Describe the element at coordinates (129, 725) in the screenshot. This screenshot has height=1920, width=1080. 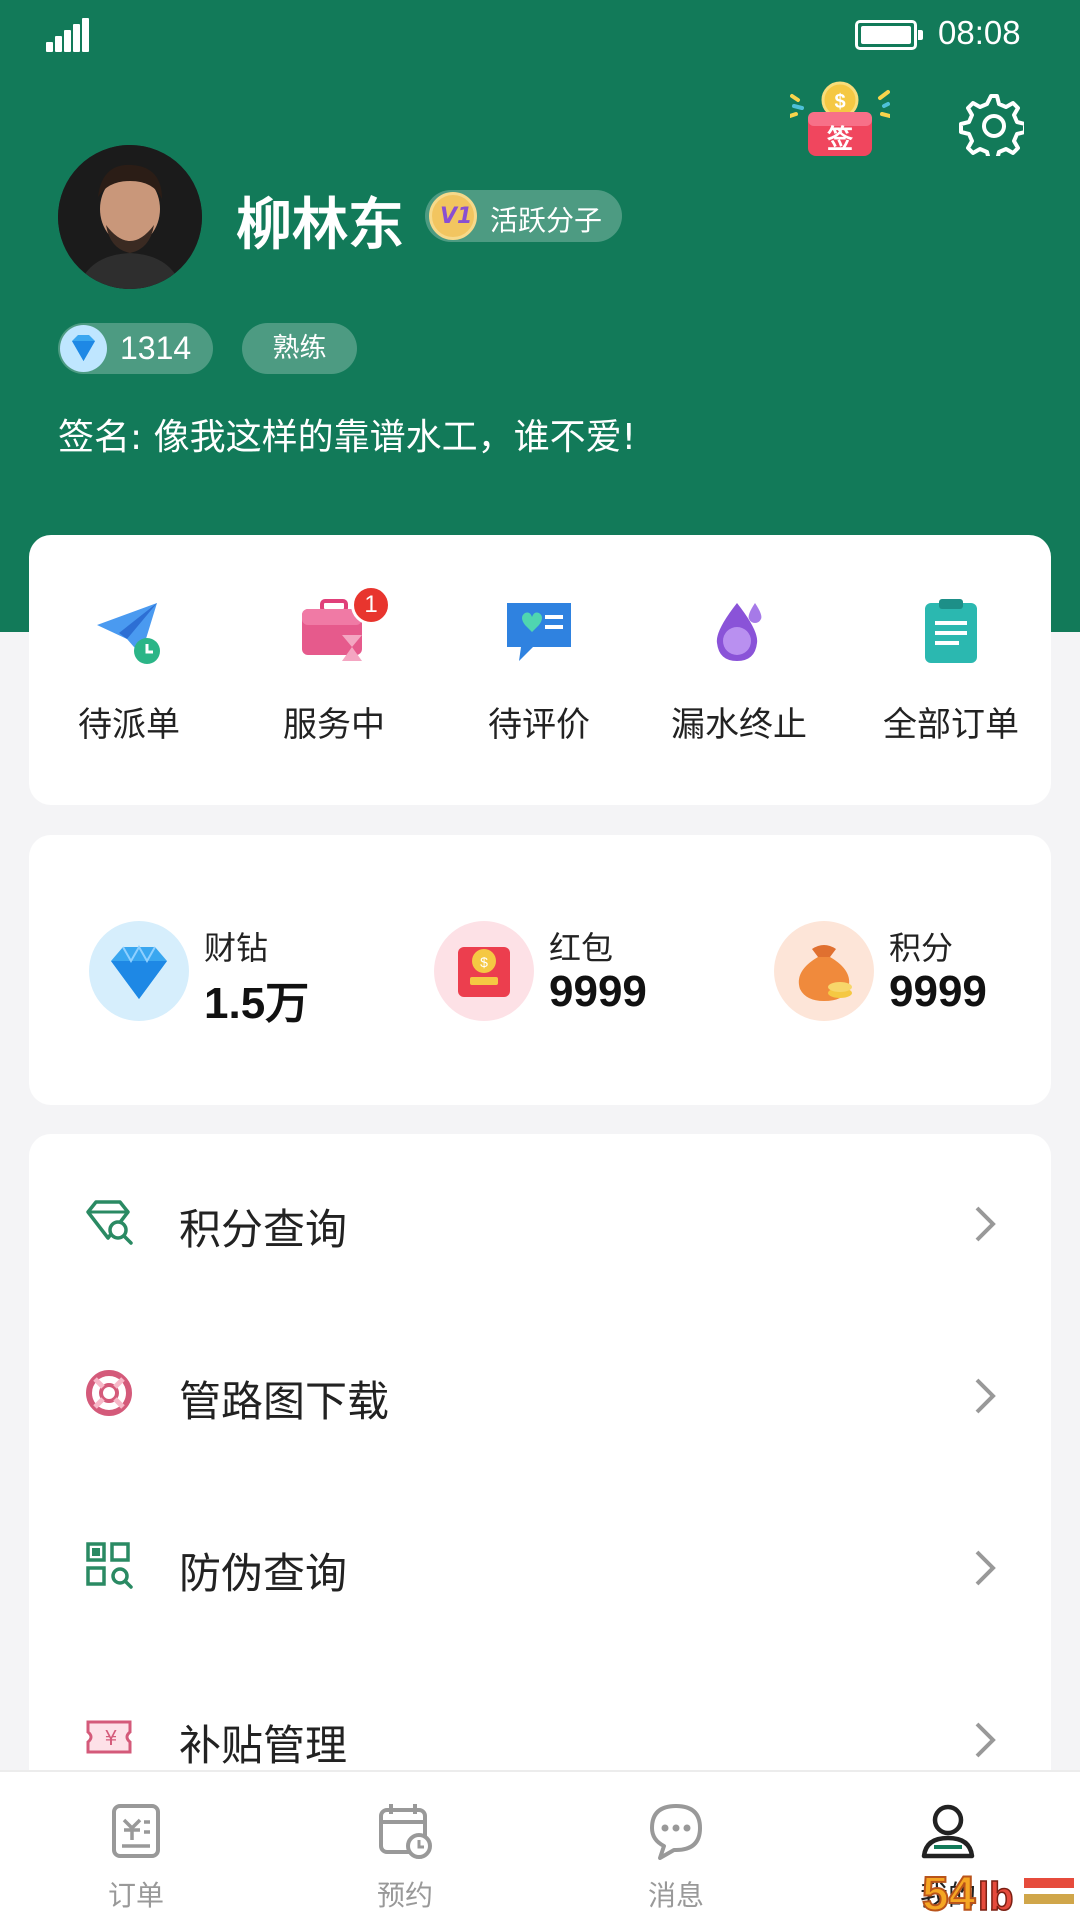
I see `order-status-label: 待派单` at that location.